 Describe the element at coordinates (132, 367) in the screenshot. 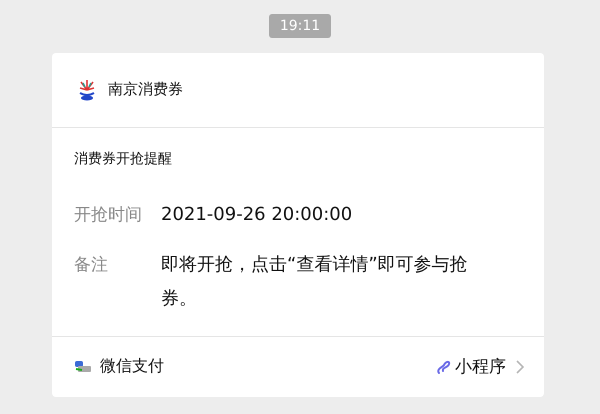

I see `source-name: 微信支付` at that location.